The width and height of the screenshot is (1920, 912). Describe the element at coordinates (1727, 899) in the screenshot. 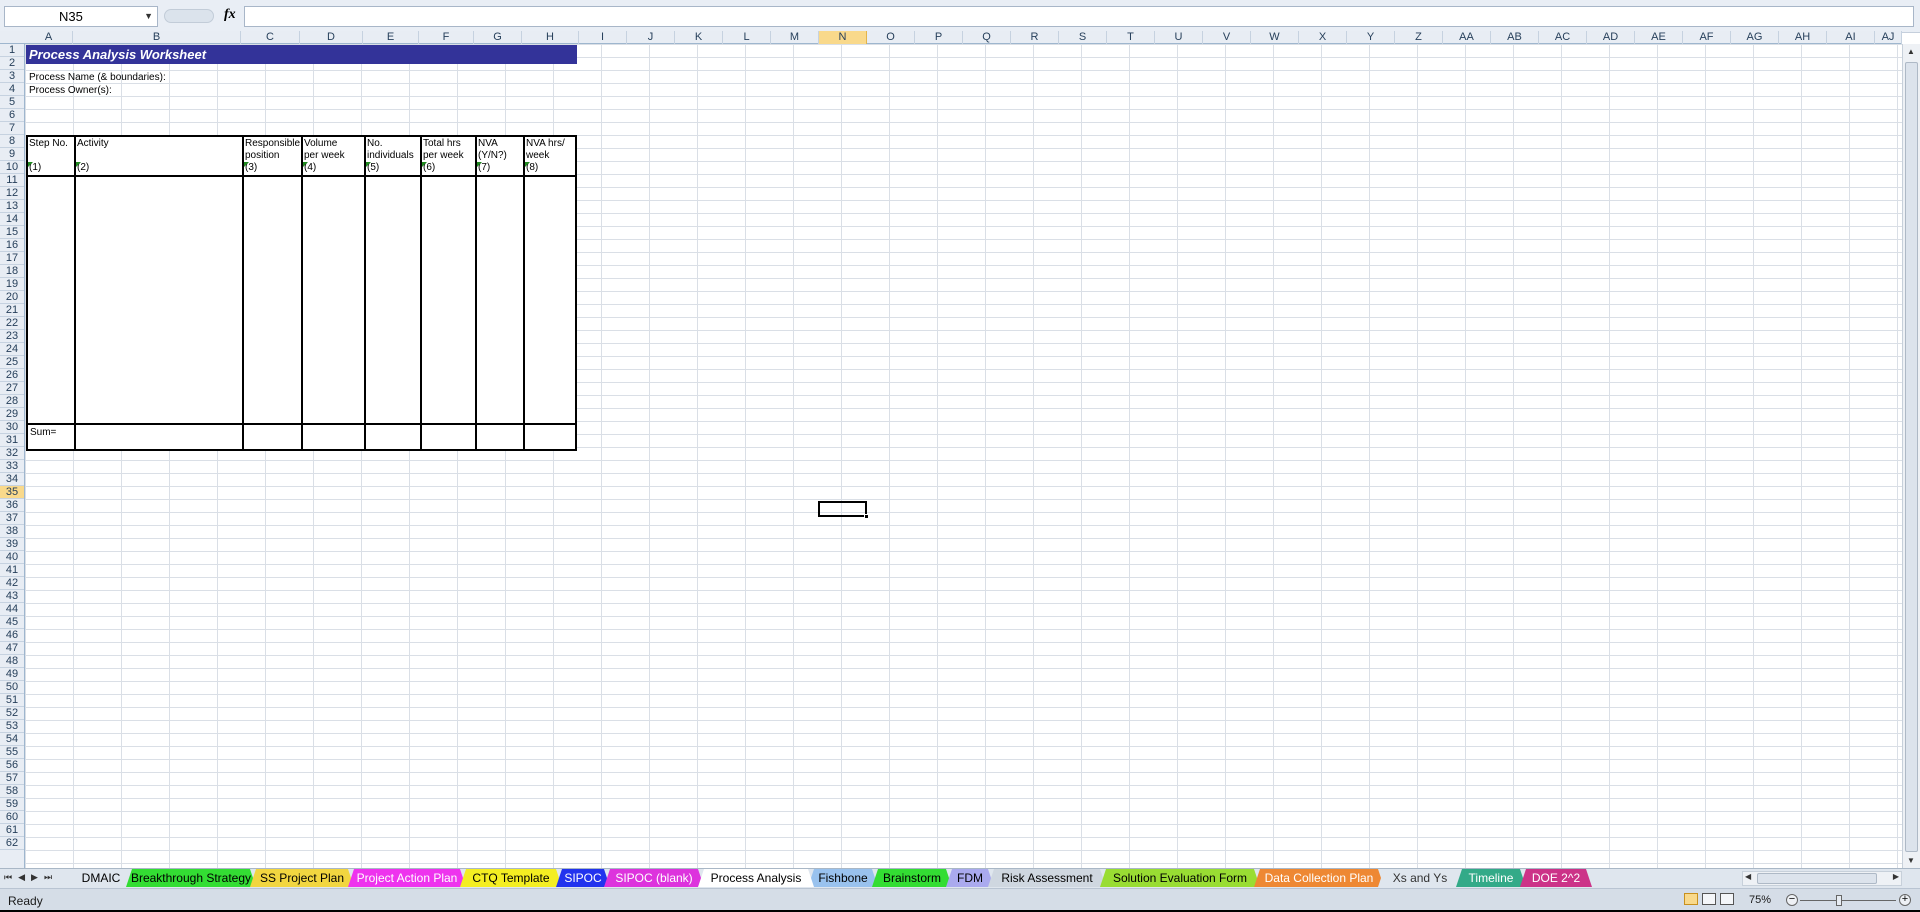

I see `page-break-view-icon` at that location.